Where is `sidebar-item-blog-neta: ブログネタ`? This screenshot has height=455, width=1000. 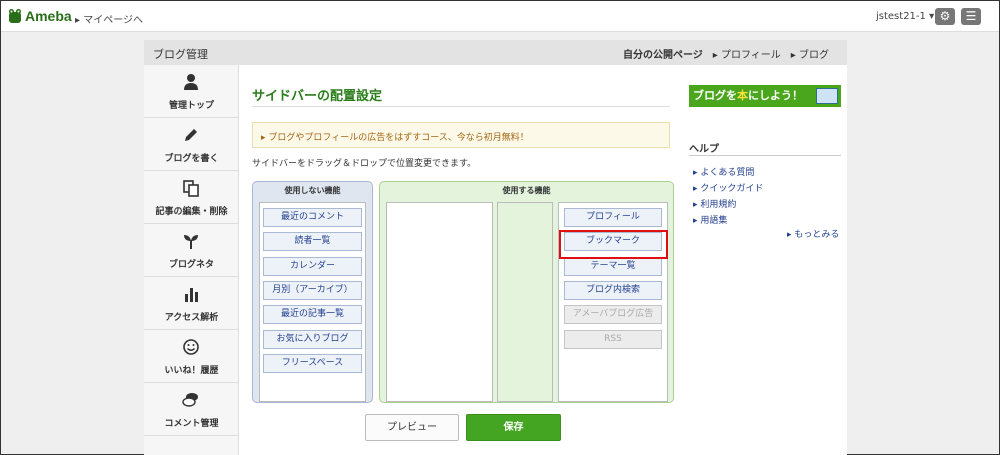 sidebar-item-blog-neta: ブログネタ is located at coordinates (191, 250).